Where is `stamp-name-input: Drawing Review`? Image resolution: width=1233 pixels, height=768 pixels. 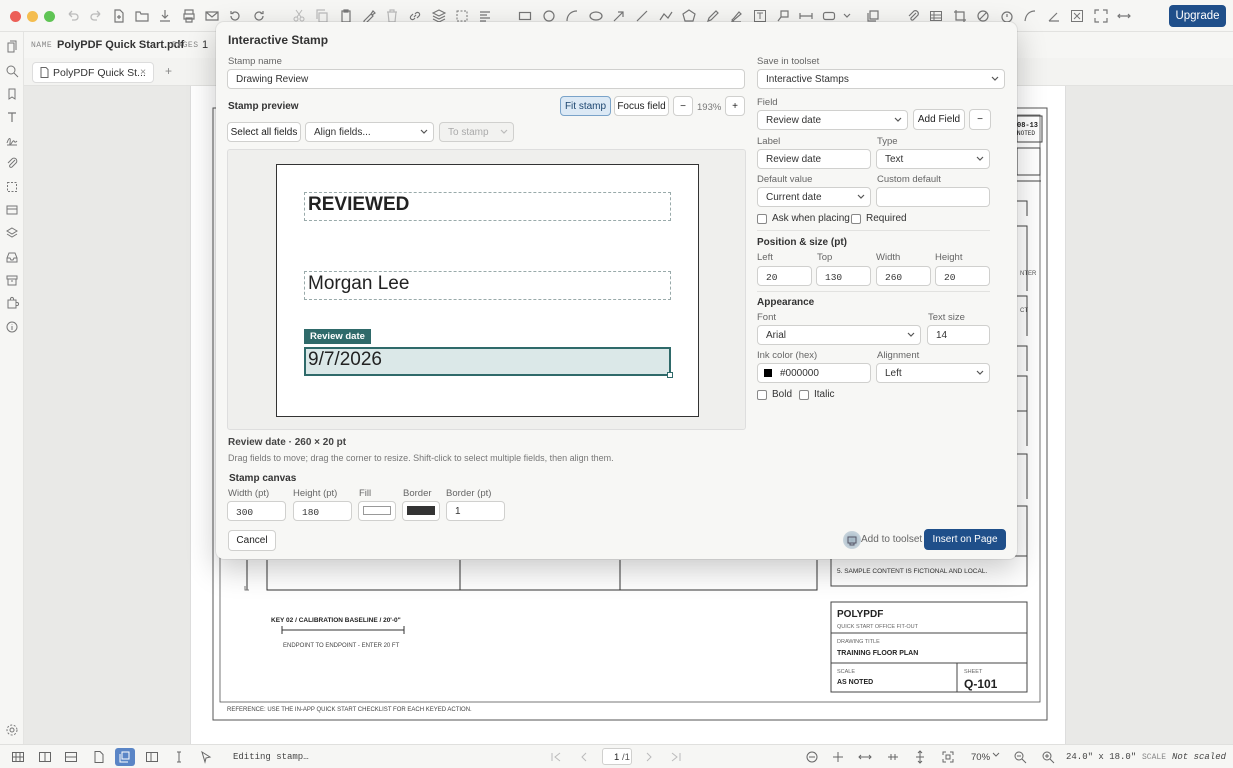
stamp-name-input: Drawing Review is located at coordinates (486, 79).